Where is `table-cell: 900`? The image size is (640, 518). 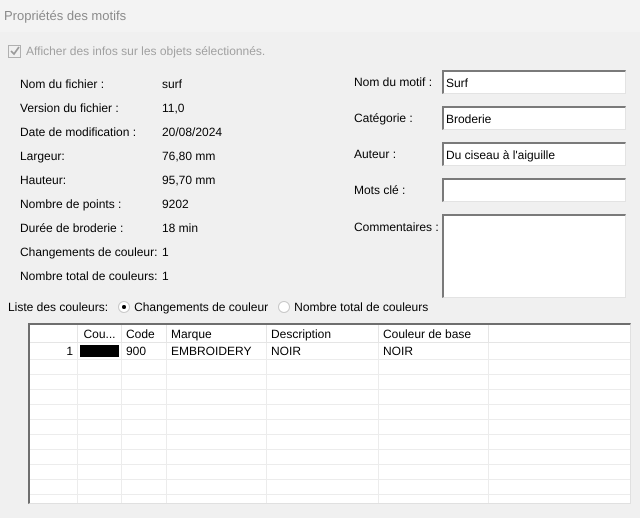 table-cell: 900 is located at coordinates (144, 351).